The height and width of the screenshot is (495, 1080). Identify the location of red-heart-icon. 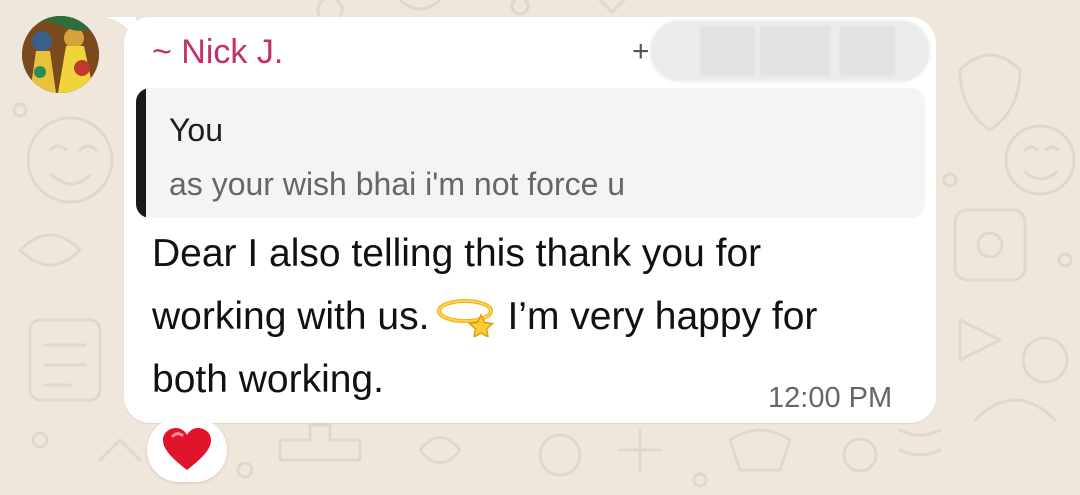
(187, 449).